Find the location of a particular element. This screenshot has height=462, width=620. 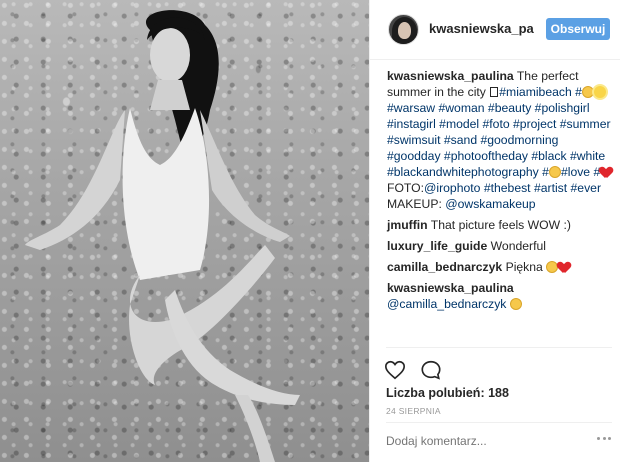

caption-username: kwasniewska_paulina is located at coordinates (450, 76).